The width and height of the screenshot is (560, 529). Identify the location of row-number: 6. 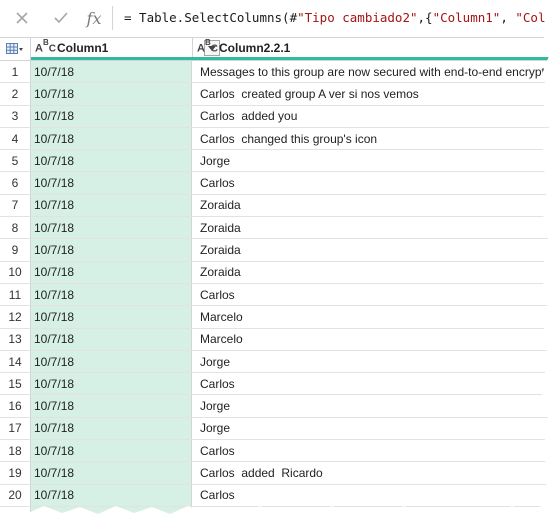
(15, 183).